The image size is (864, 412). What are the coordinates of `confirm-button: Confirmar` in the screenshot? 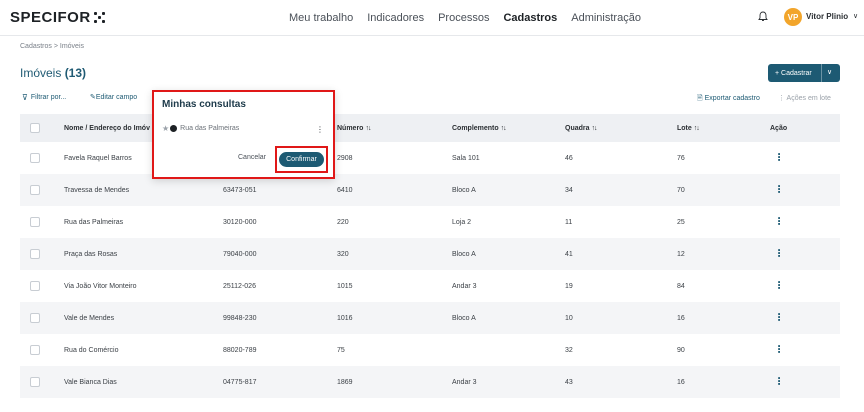 It's located at (301, 159).